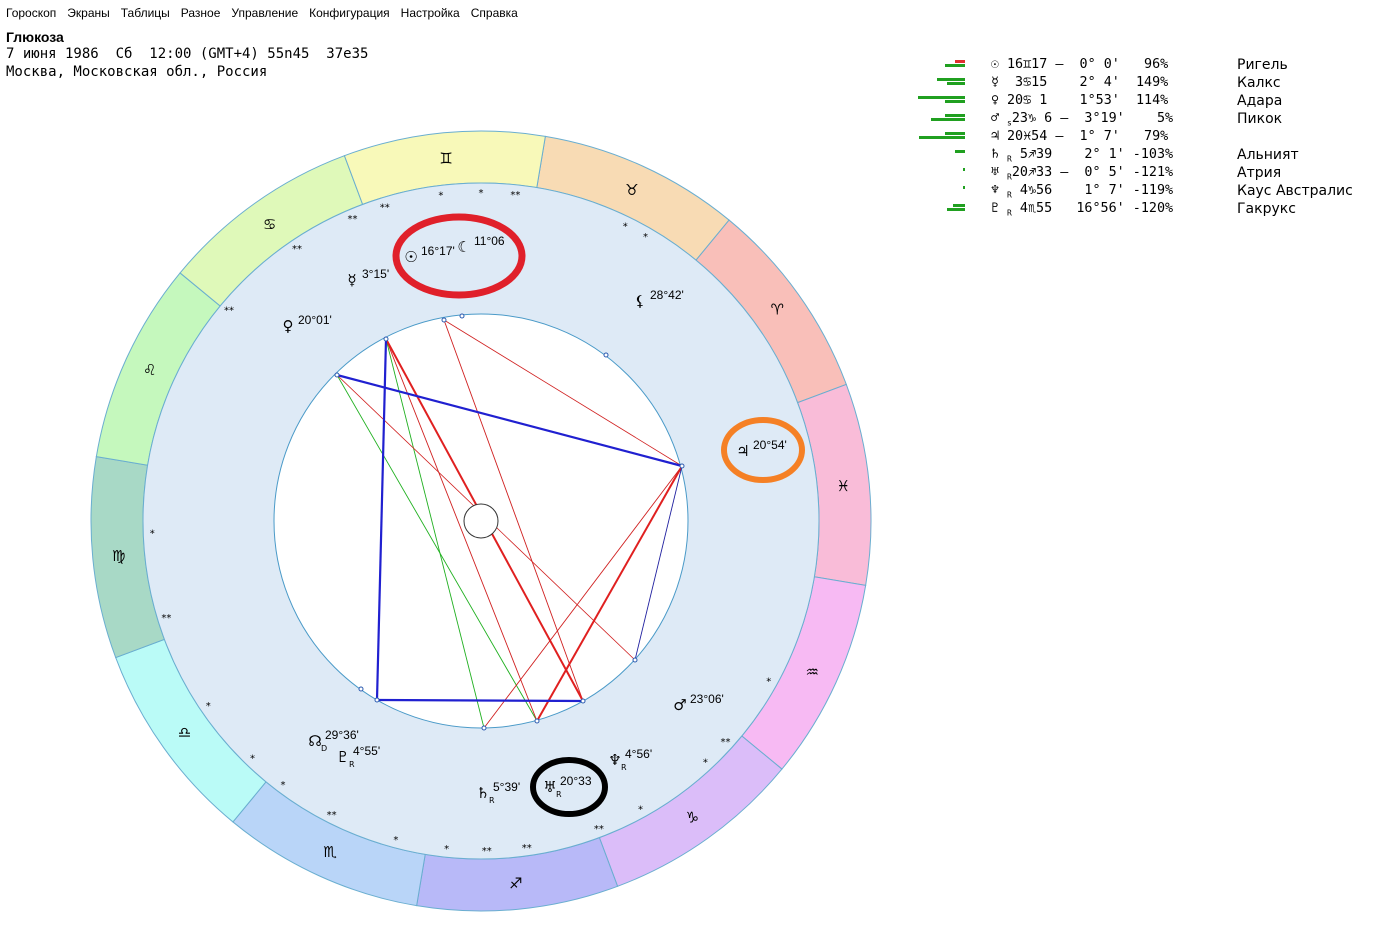  Describe the element at coordinates (337, 375) in the screenshot. I see `aspect-point-p3` at that location.